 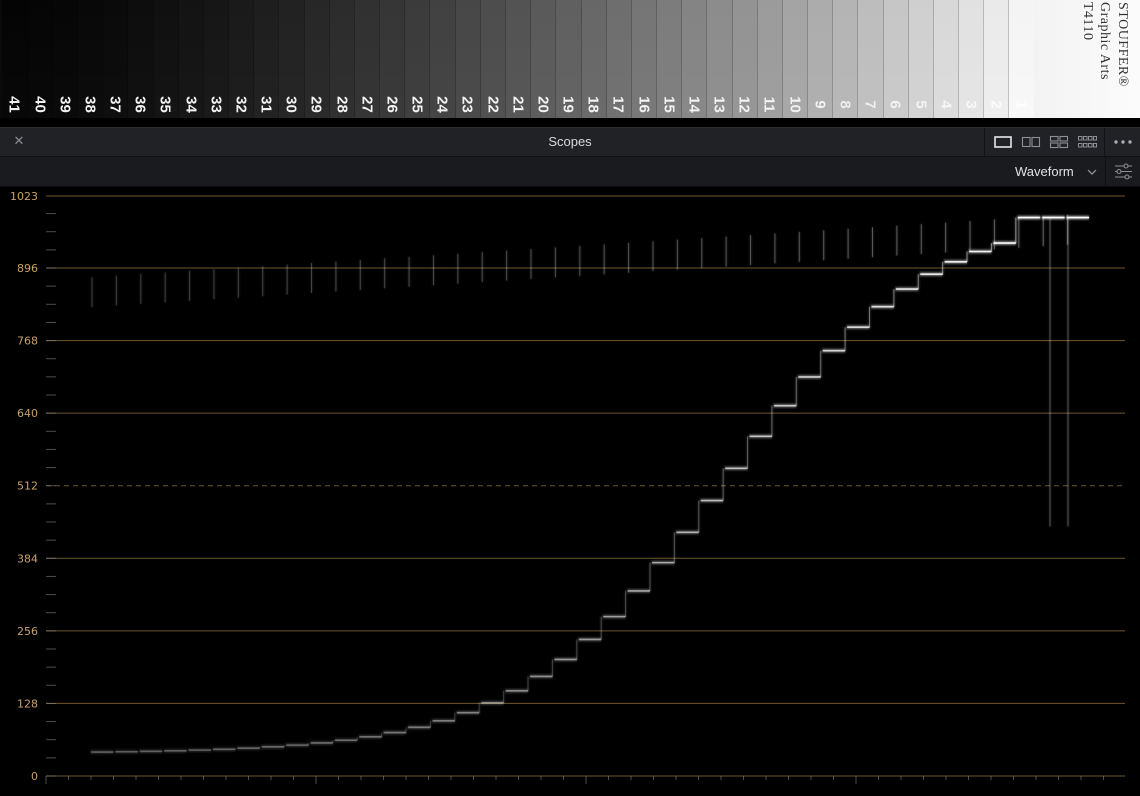 I want to click on wedge-step: 41, so click(x=15, y=59).